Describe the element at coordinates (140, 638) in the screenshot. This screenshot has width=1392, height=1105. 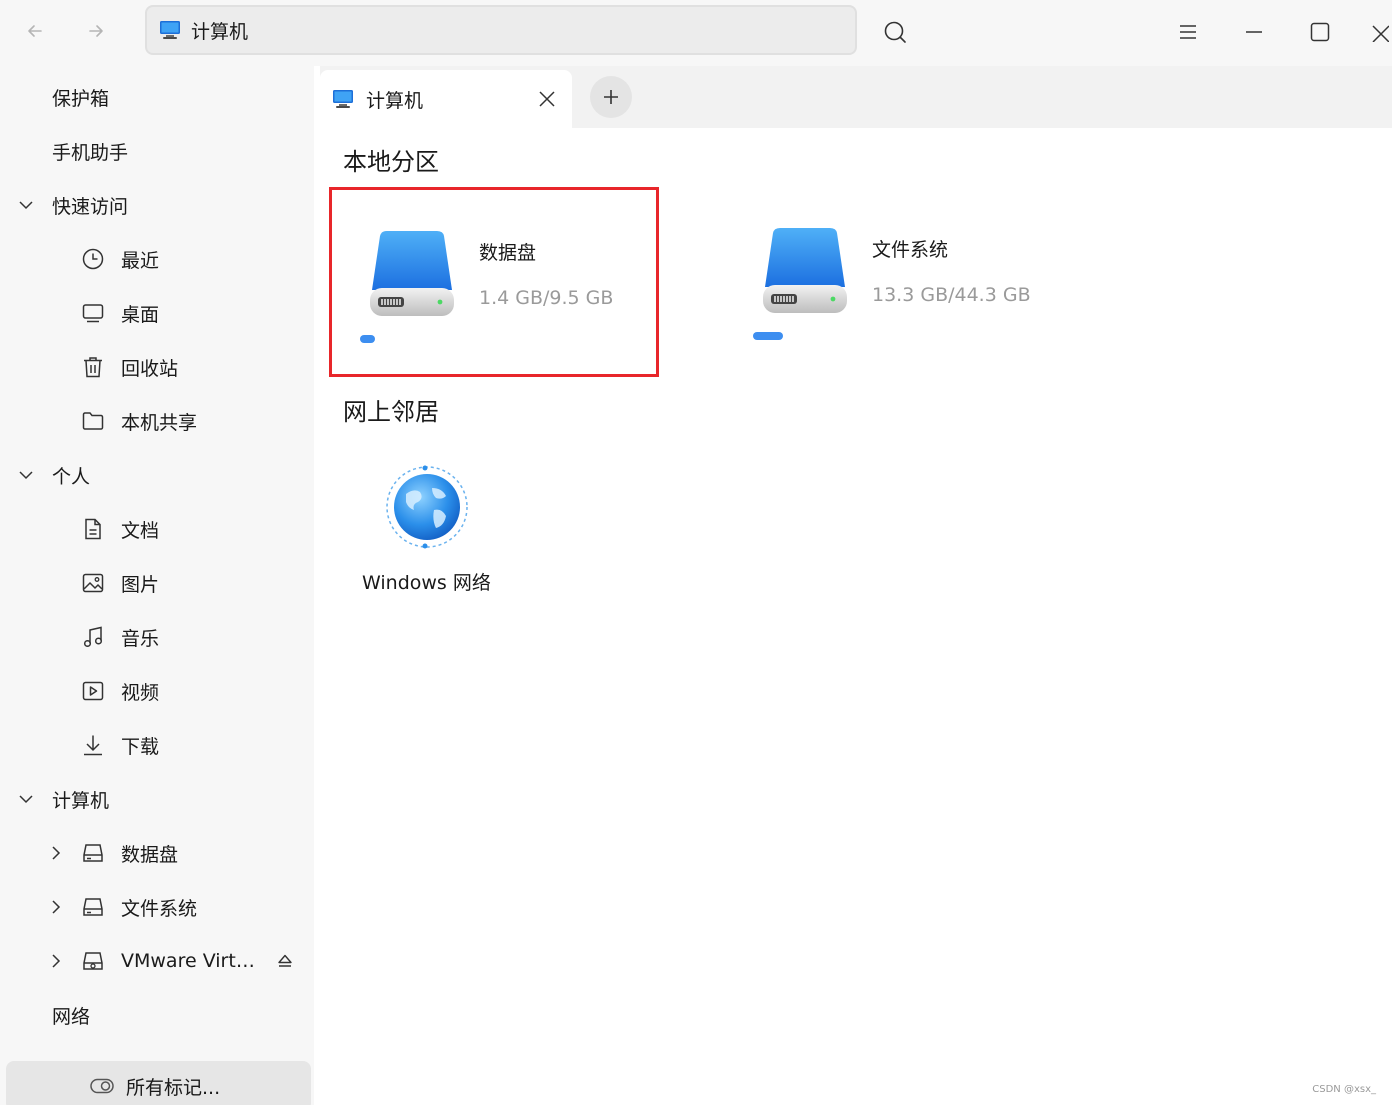
I see `sidebar-item-label: 音乐` at that location.